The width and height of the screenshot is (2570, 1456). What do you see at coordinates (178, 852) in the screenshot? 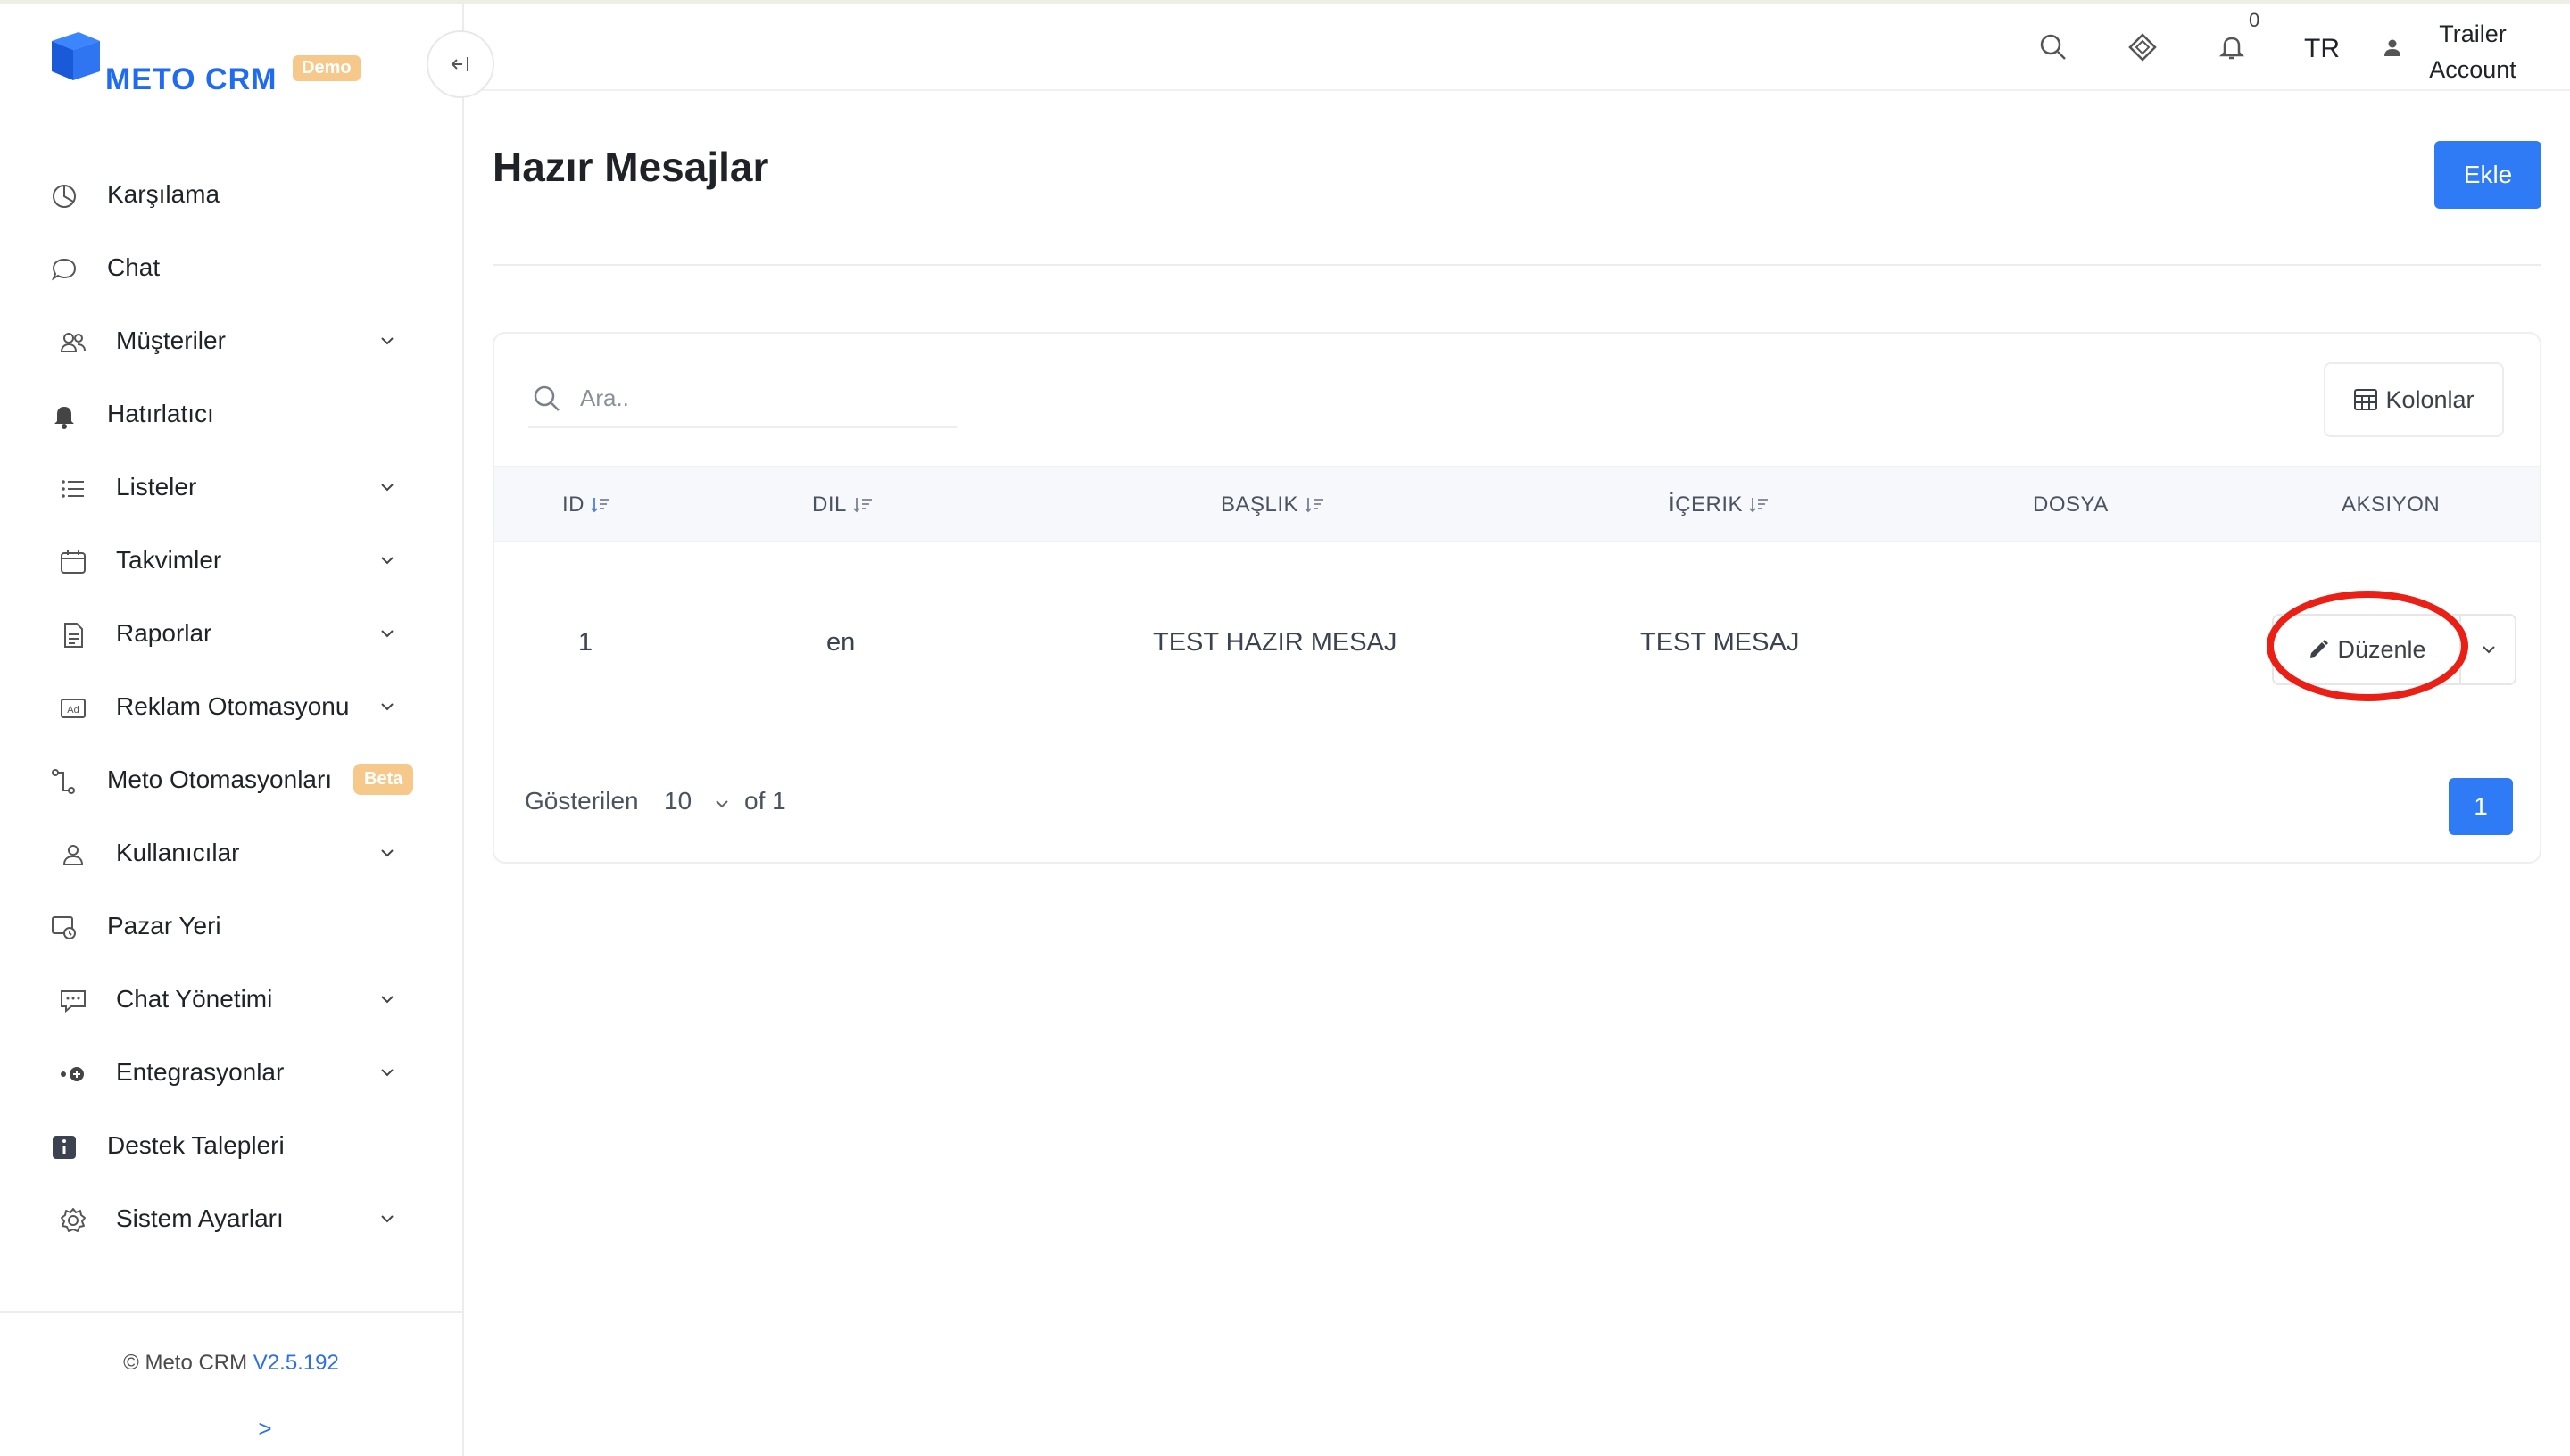
I see `sidebar-item-label: Kullanıcılar` at bounding box center [178, 852].